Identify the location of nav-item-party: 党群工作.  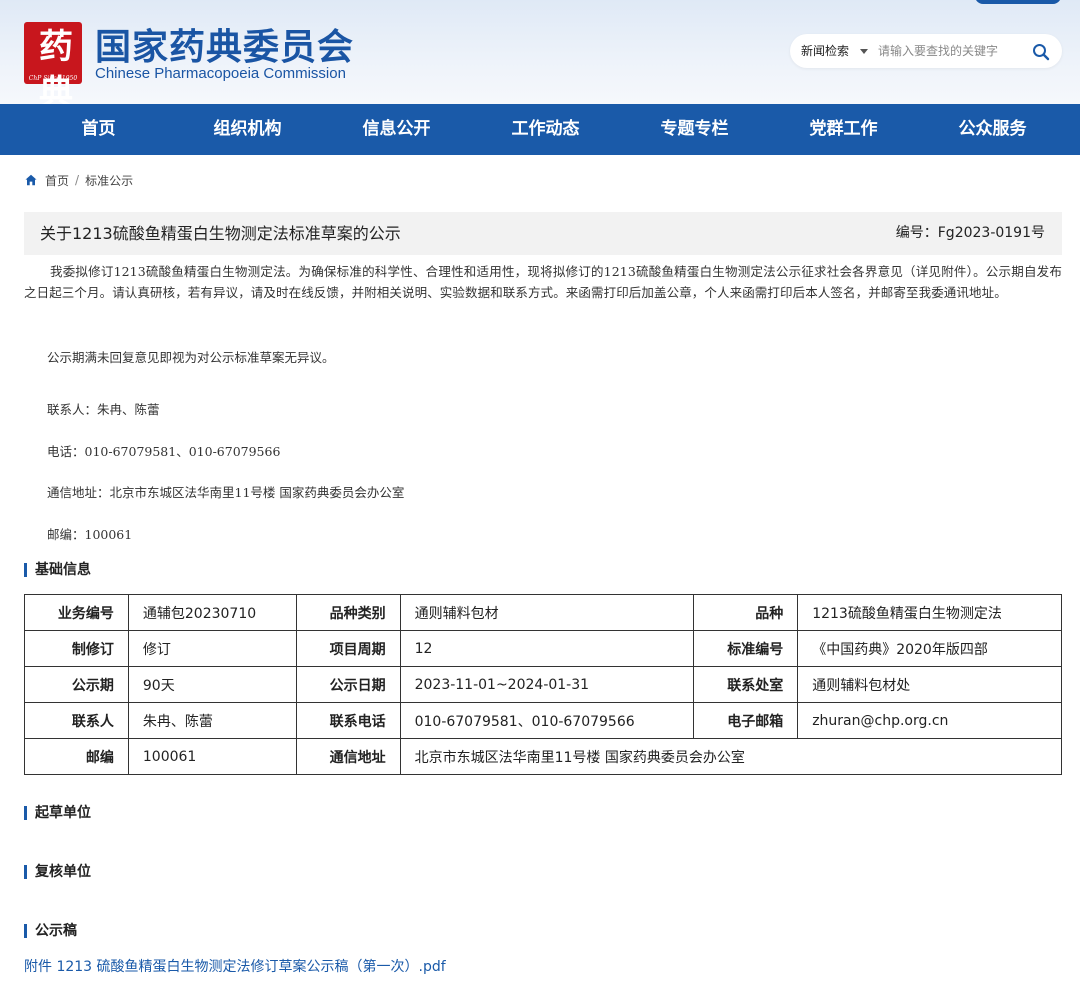
(843, 129).